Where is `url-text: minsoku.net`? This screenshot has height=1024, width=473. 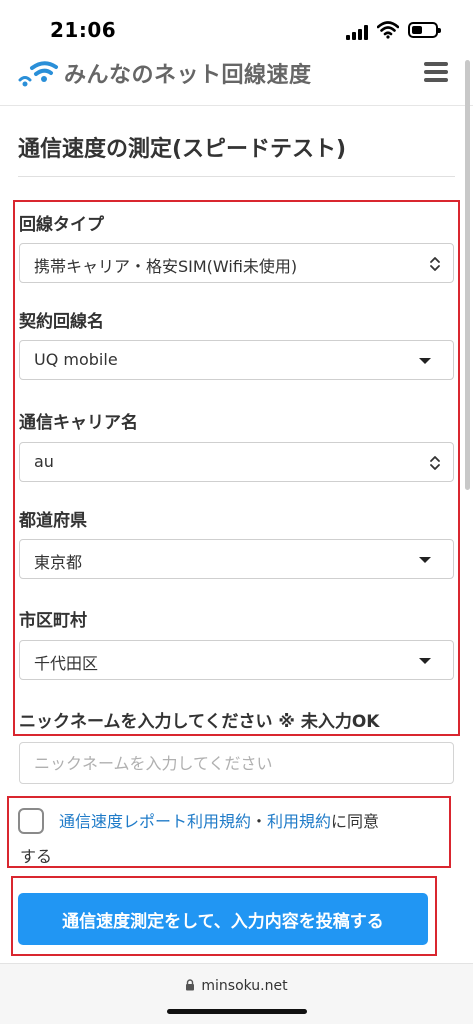 url-text: minsoku.net is located at coordinates (244, 986).